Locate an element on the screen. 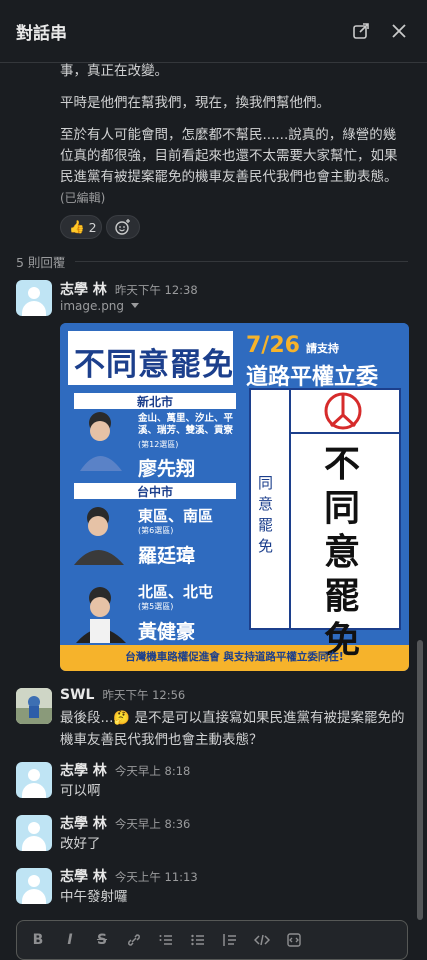  poster-city-2: 台中市 is located at coordinates (154, 492).